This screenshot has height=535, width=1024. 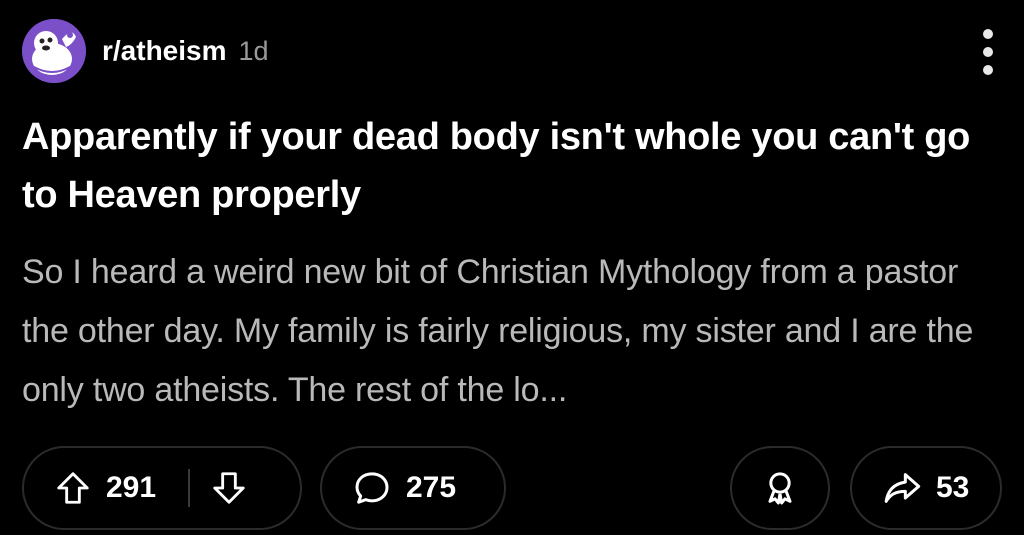 What do you see at coordinates (926, 488) in the screenshot?
I see `share-button: 53` at bounding box center [926, 488].